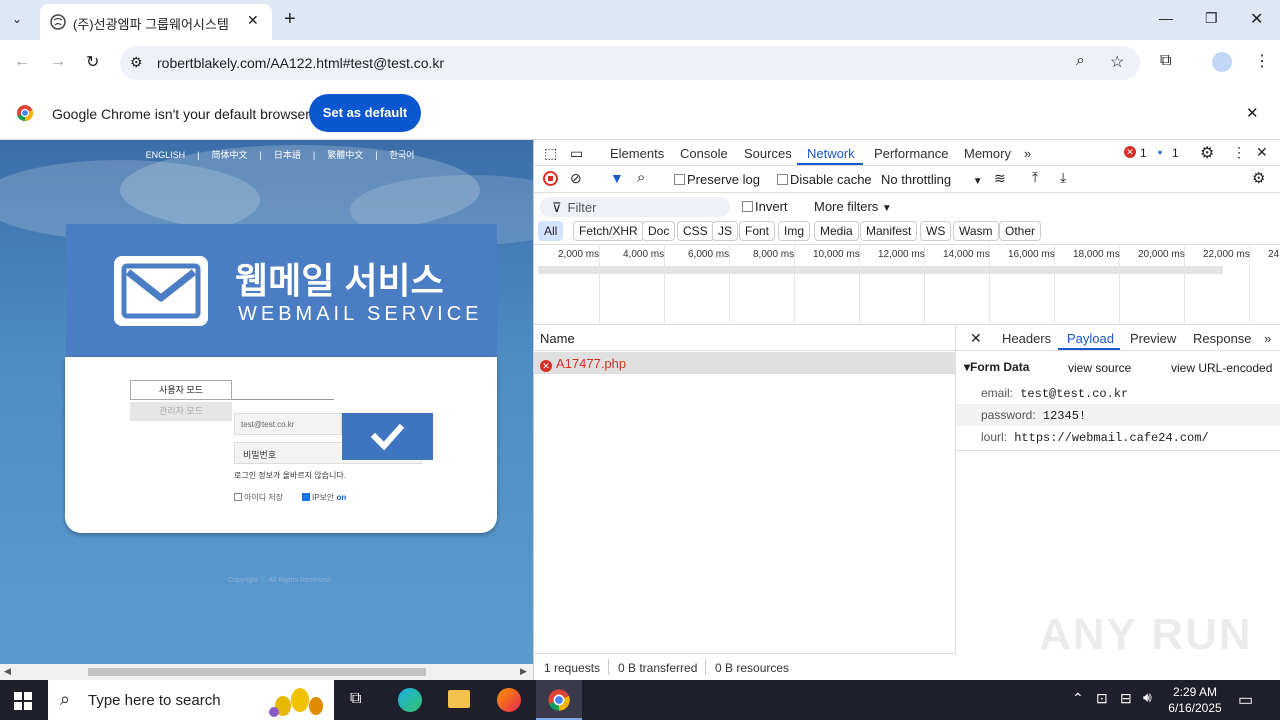 Image resolution: width=1280 pixels, height=721 pixels. I want to click on export-har-icon: ⤓, so click(1063, 177).